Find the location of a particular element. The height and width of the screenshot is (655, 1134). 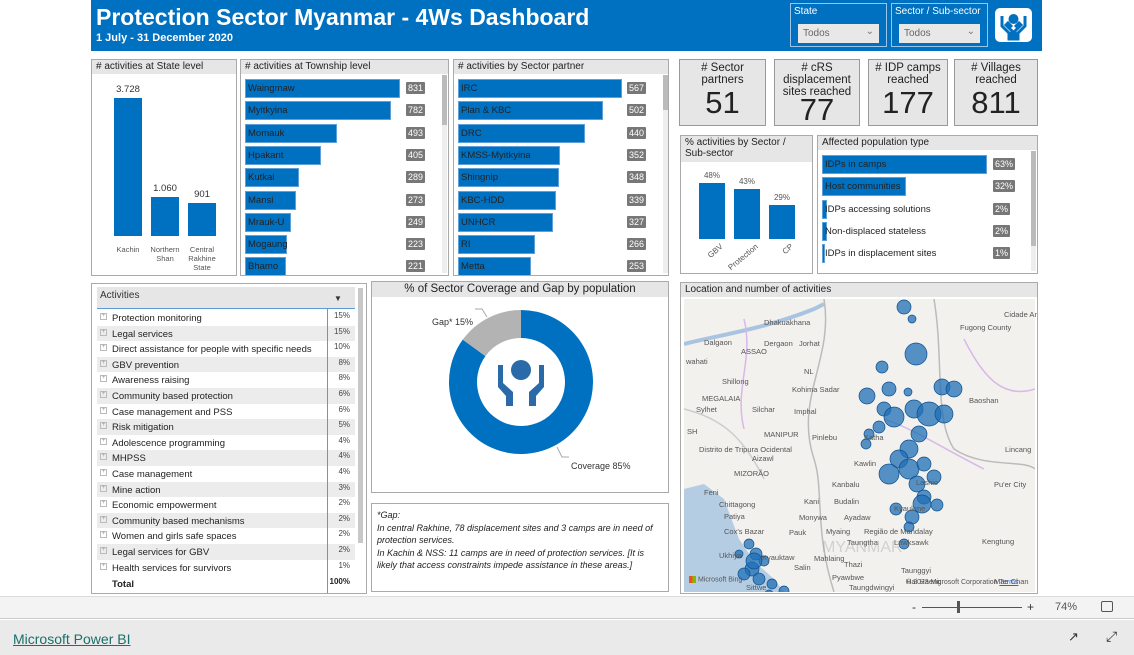

bar-row: IDPs in camps 63% is located at coordinates (920, 164).